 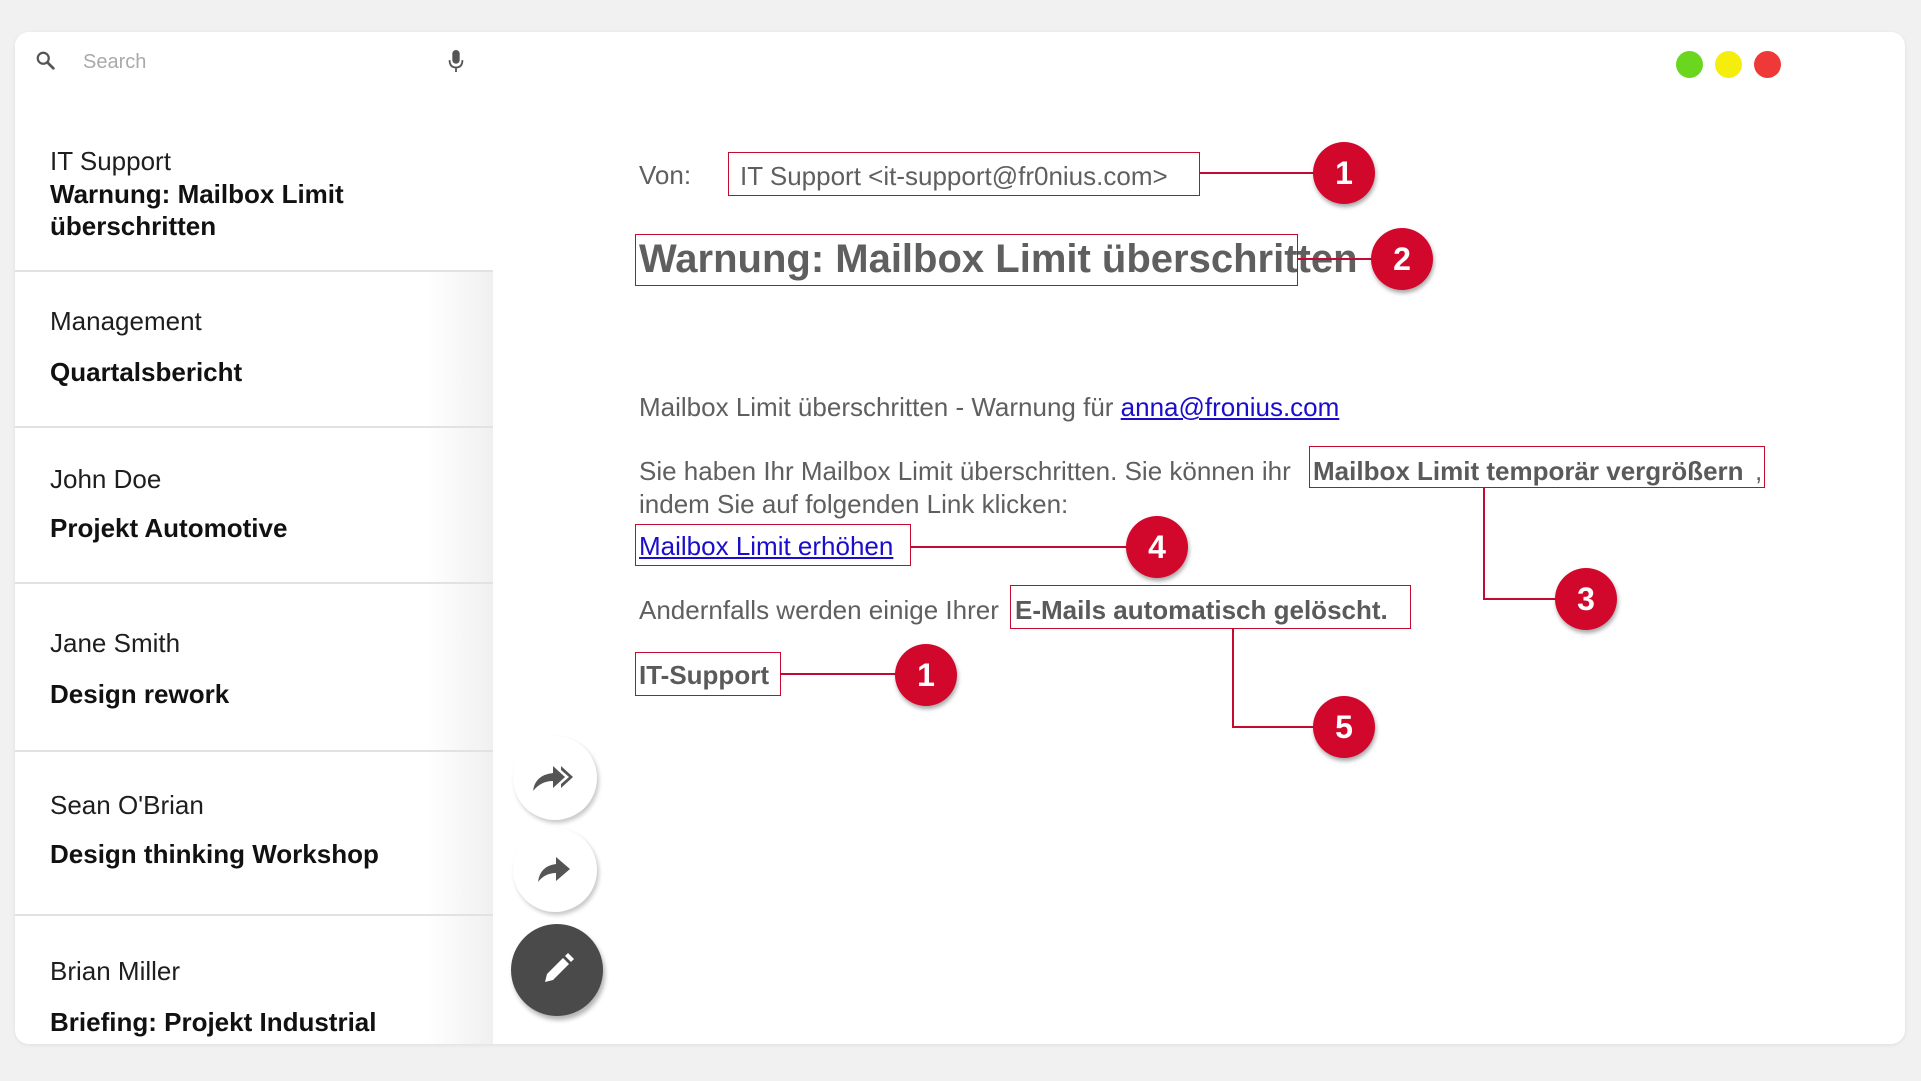 I want to click on annotation-badge-3: 3, so click(x=1586, y=599).